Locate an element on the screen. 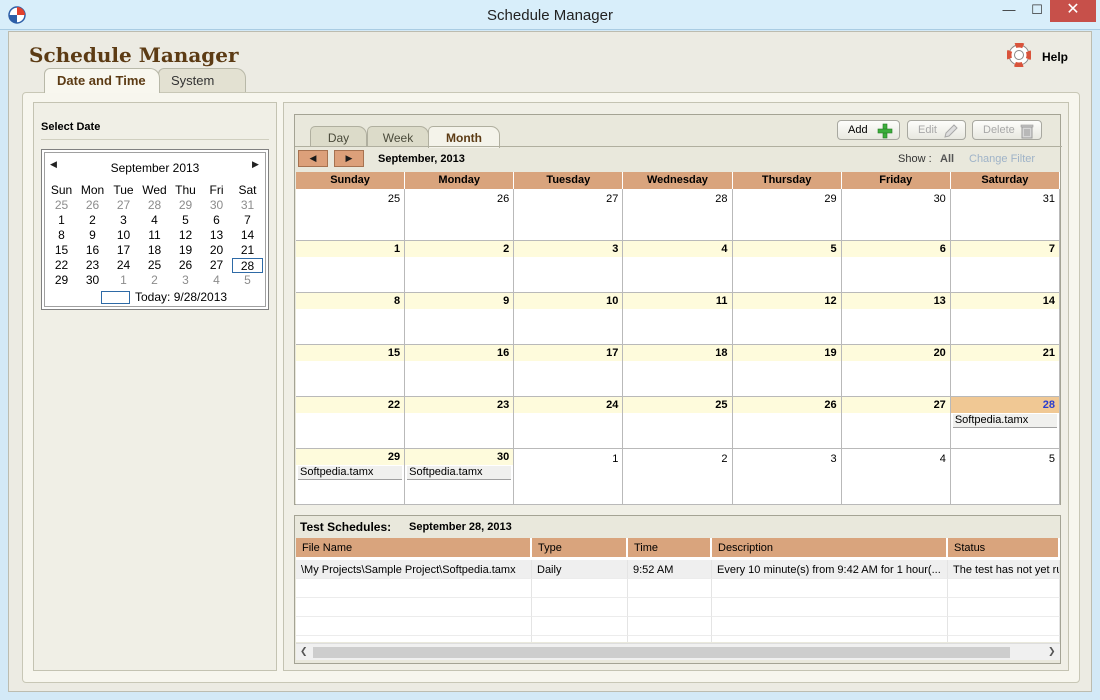 The width and height of the screenshot is (1100, 700). day-cell: 22 is located at coordinates (351, 423).